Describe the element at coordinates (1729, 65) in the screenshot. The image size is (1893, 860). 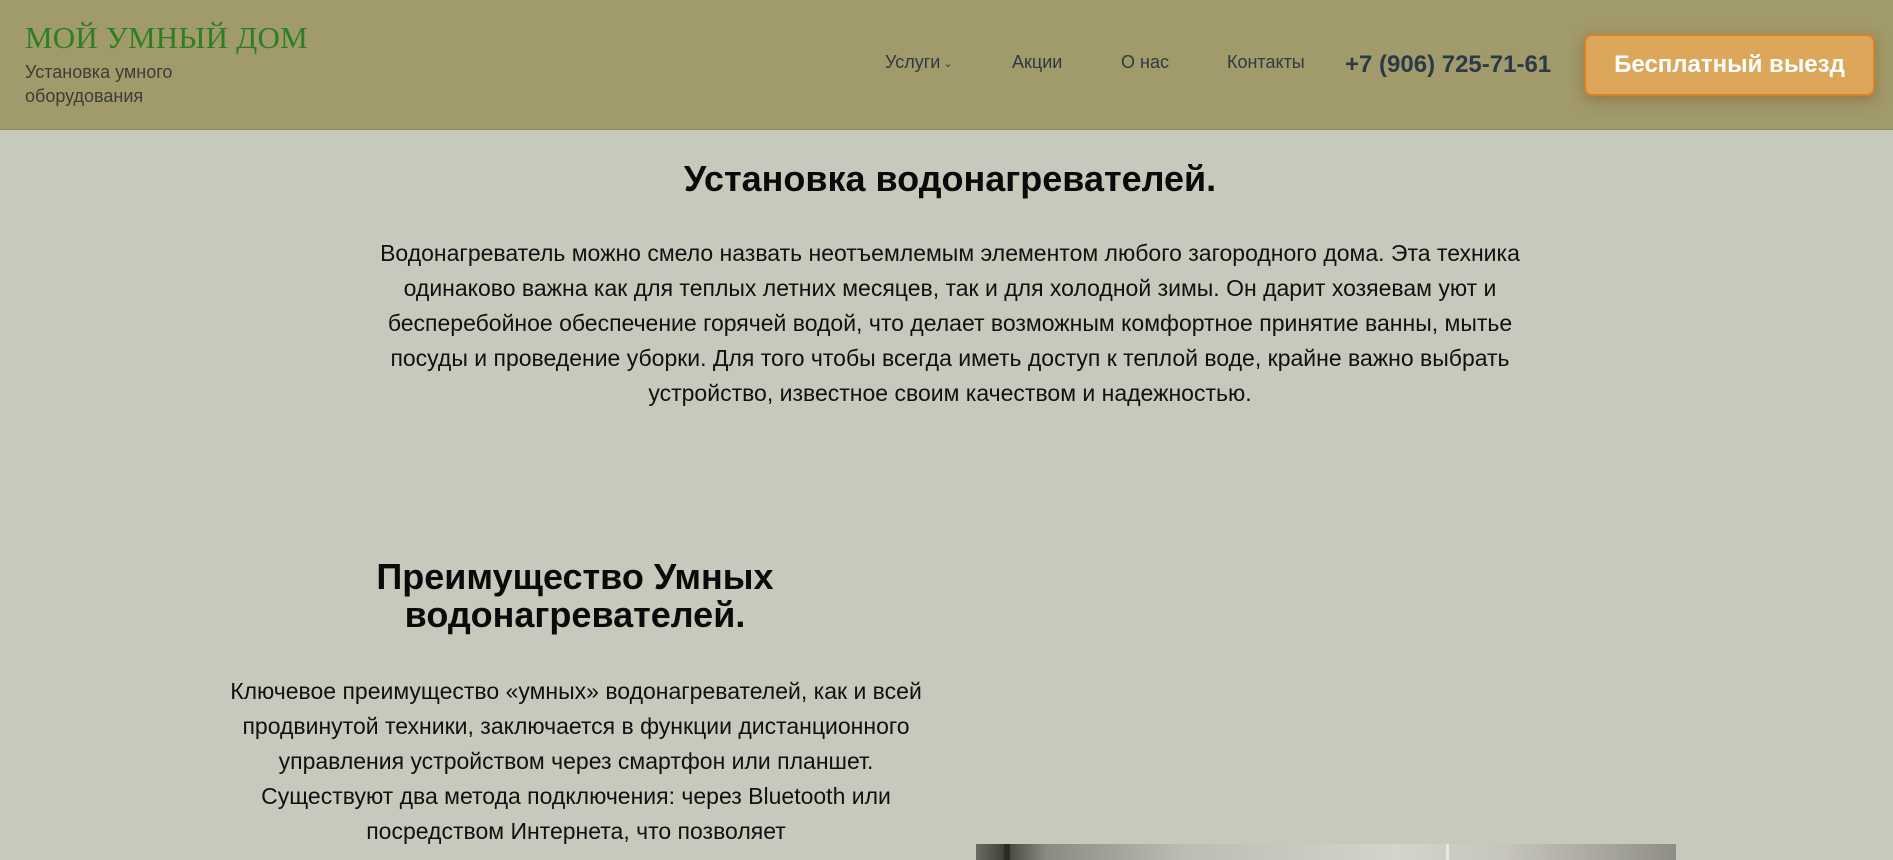
I see `free-visit-button: Бесплатный выезд` at that location.